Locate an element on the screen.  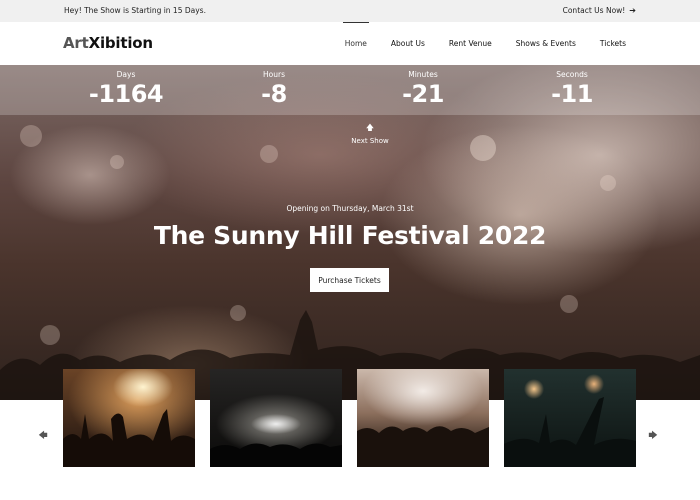
crowd-hands-image is located at coordinates (129, 438).